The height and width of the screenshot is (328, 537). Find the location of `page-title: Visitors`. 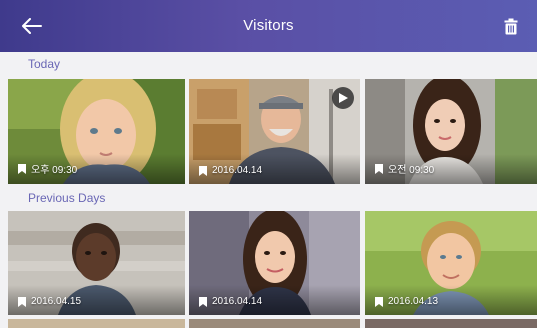

page-title: Visitors is located at coordinates (268, 25).